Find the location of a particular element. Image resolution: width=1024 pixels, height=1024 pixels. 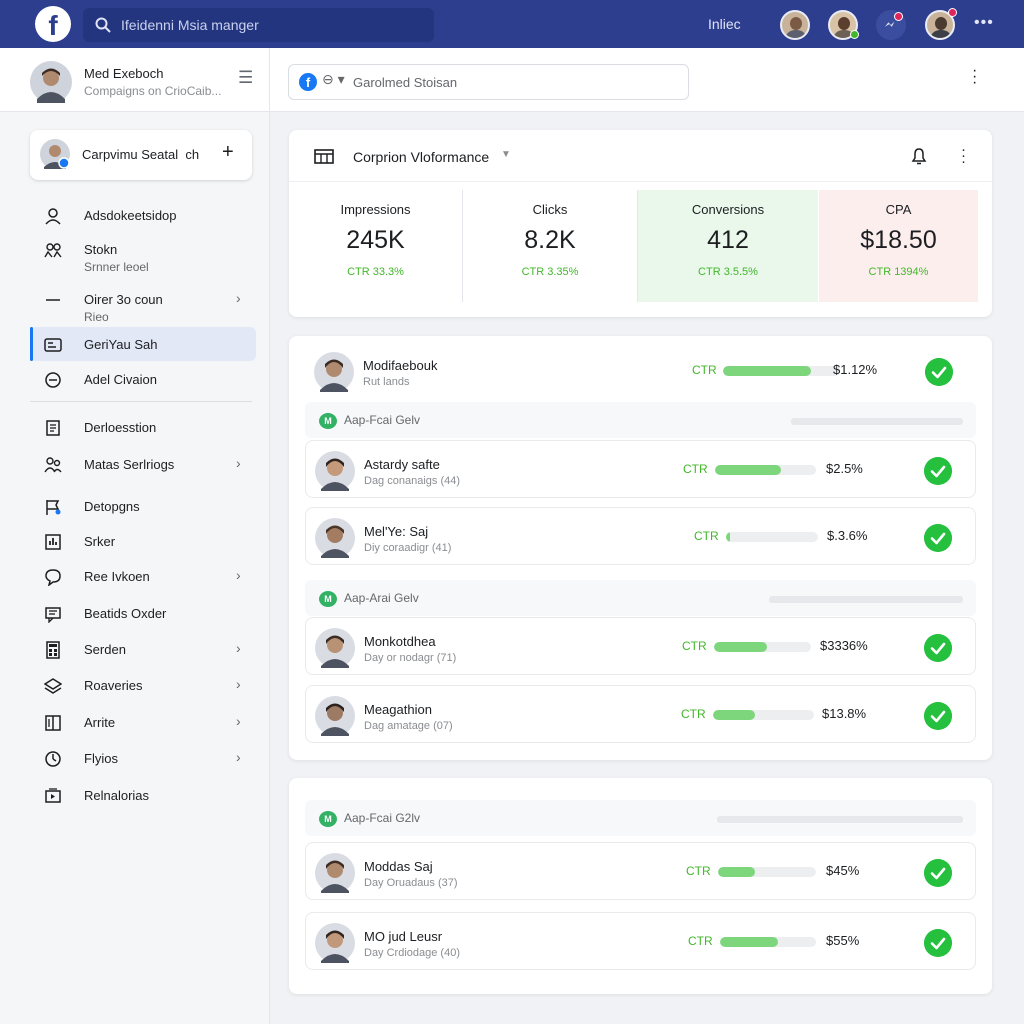

top-link: Inliec is located at coordinates (724, 24).